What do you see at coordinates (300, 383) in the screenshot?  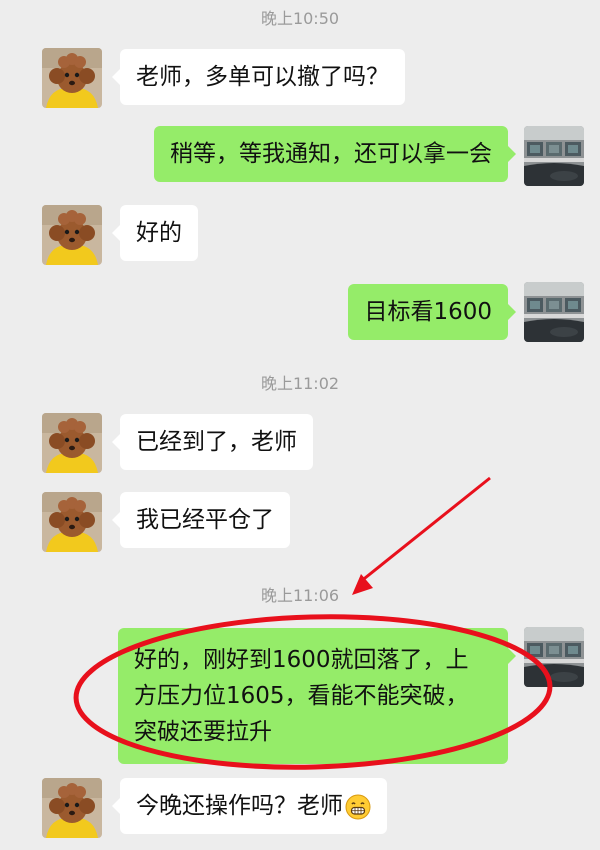 I see `timestamp: 晚上11:02` at bounding box center [300, 383].